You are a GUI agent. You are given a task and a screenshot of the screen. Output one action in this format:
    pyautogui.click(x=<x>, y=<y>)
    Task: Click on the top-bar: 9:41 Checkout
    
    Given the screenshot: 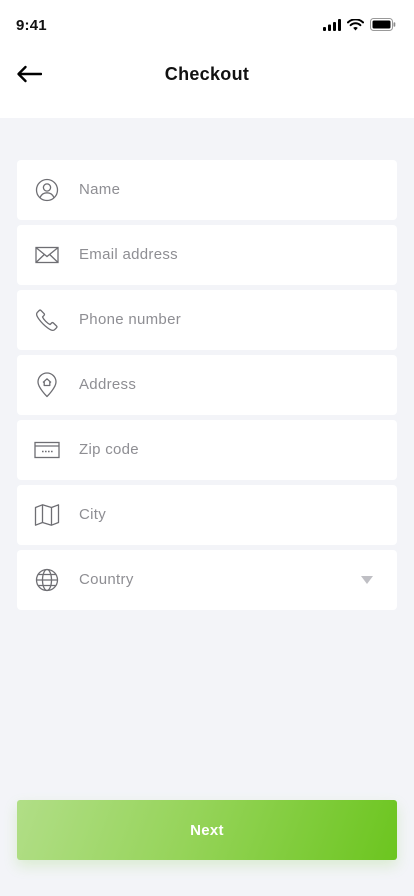 What is the action you would take?
    pyautogui.click(x=207, y=59)
    